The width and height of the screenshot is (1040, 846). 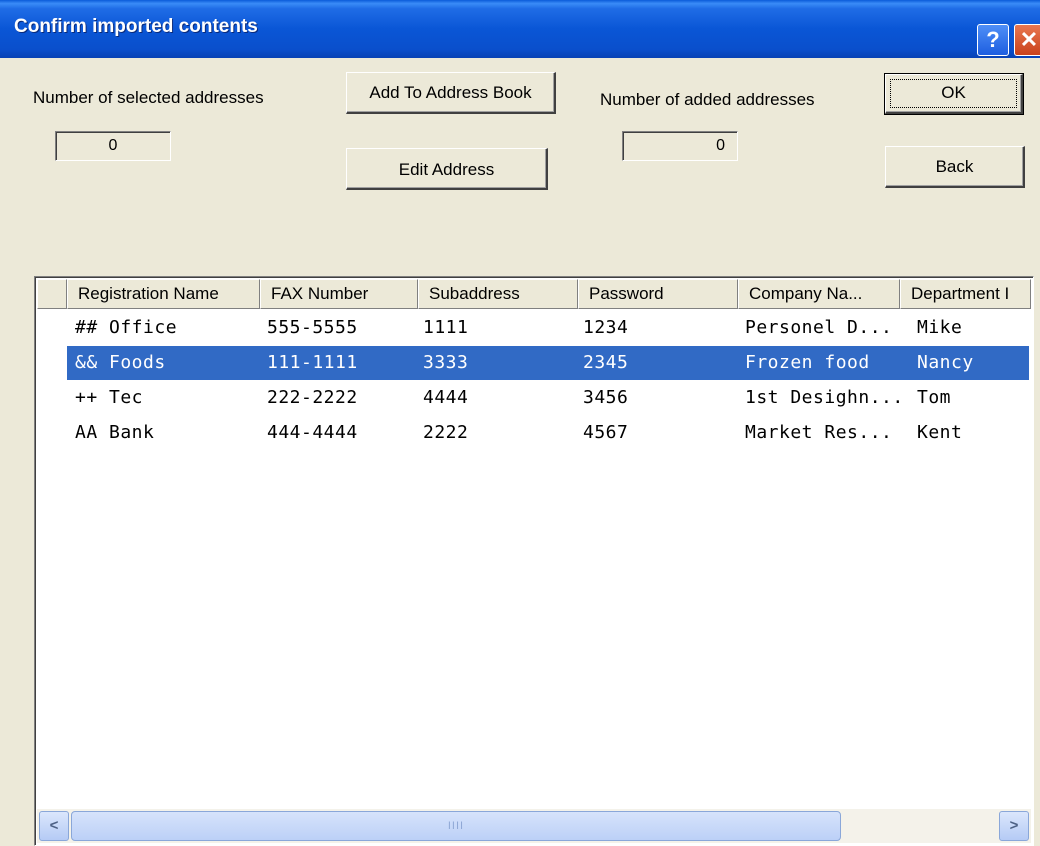 I want to click on add-button-label: Add To Address Book, so click(x=450, y=92).